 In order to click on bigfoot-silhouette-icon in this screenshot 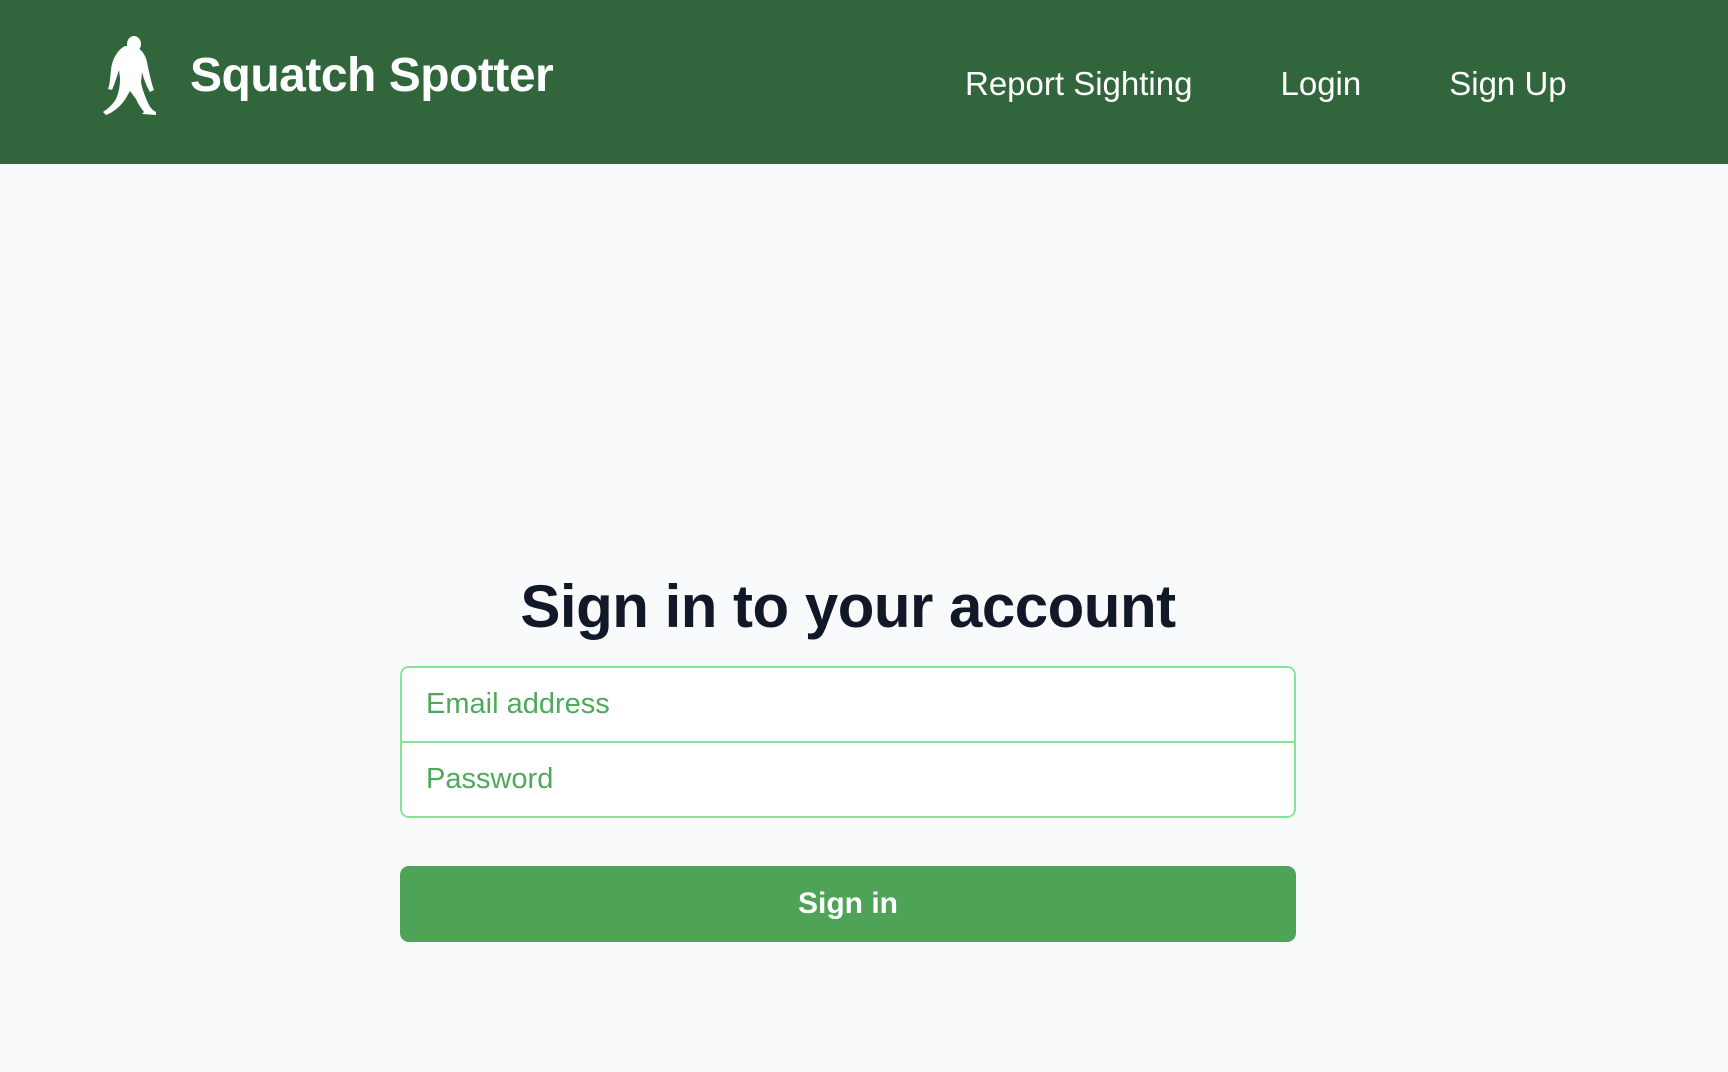, I will do `click(129, 75)`.